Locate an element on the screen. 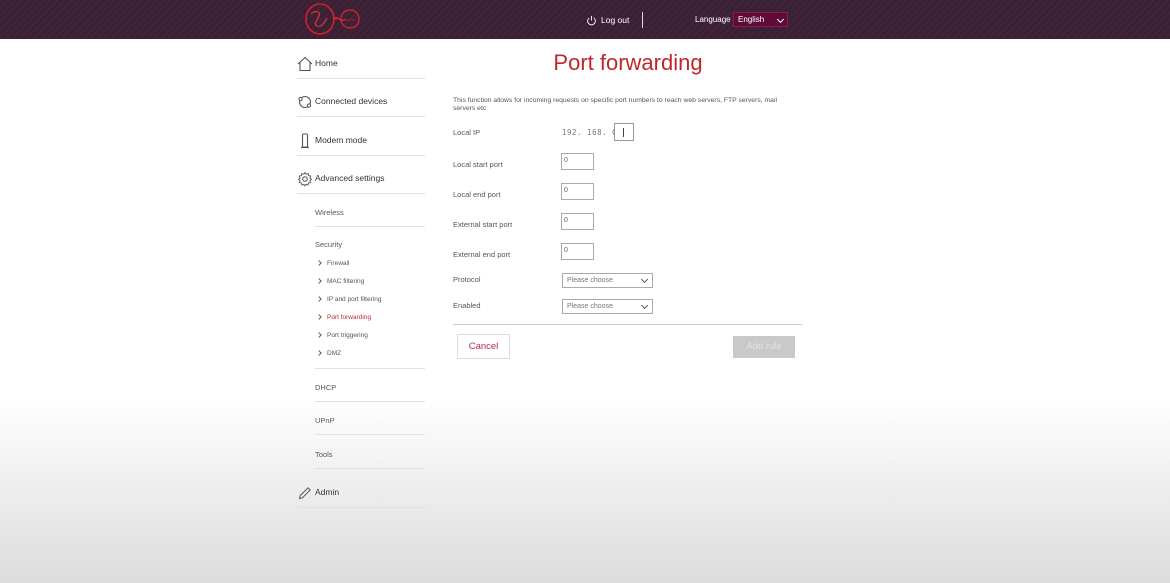 The image size is (1170, 583). sidebar-link-label: Port forwarding is located at coordinates (349, 317).